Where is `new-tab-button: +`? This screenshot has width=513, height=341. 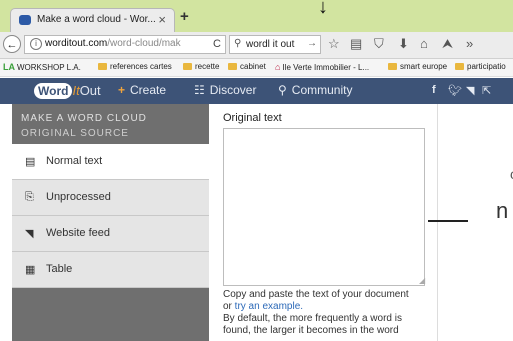 new-tab-button: + is located at coordinates (184, 16).